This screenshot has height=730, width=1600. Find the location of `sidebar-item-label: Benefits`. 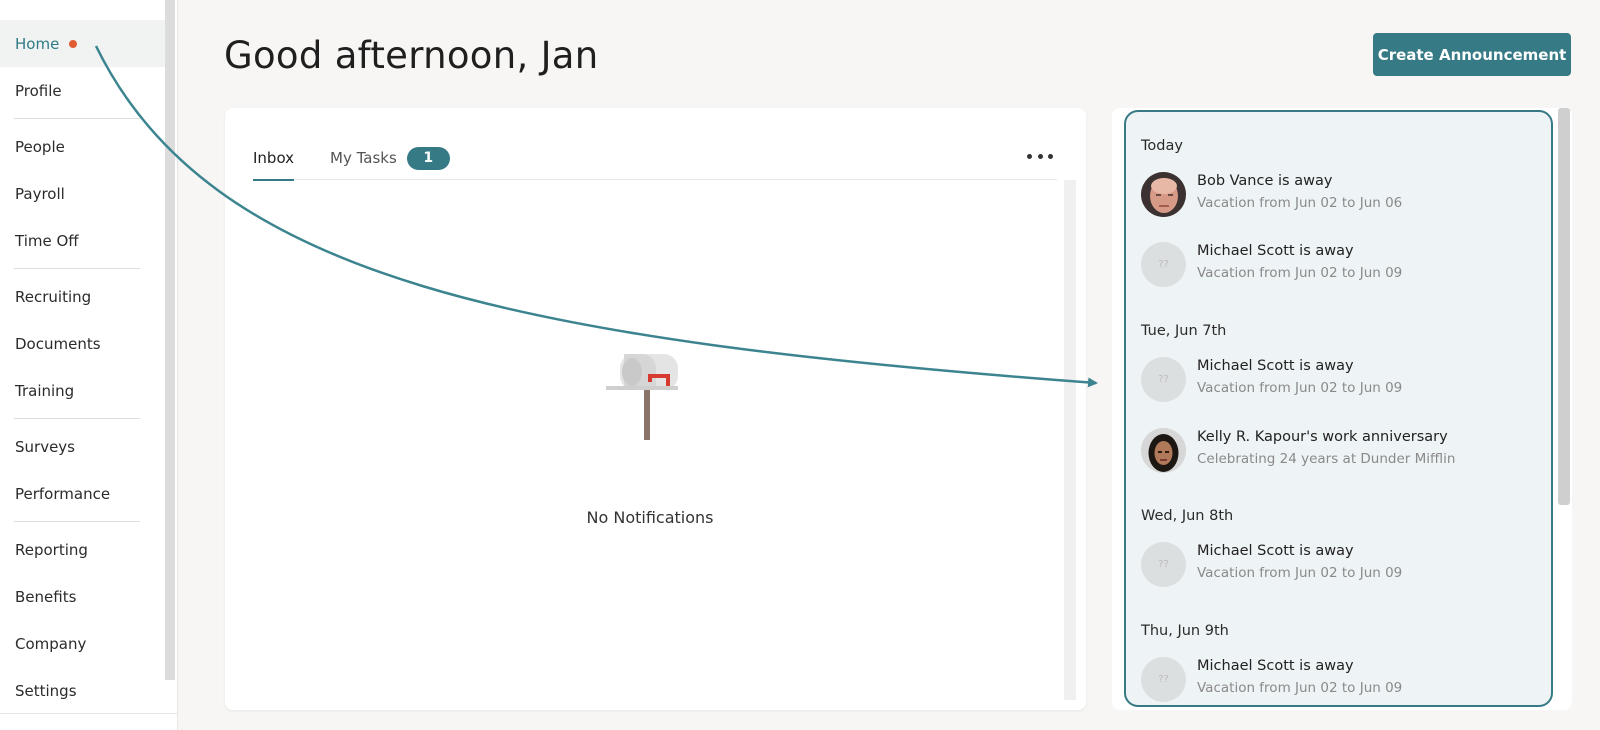

sidebar-item-label: Benefits is located at coordinates (46, 596).